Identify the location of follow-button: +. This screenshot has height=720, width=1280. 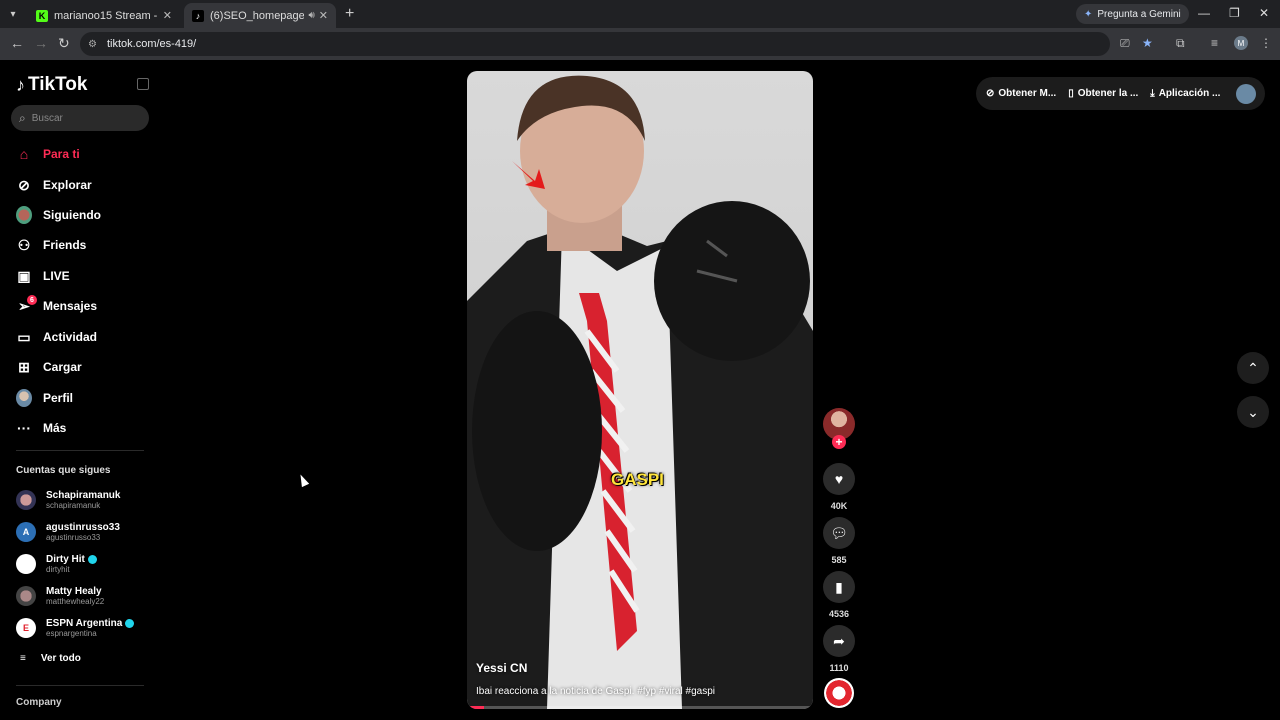
(839, 442).